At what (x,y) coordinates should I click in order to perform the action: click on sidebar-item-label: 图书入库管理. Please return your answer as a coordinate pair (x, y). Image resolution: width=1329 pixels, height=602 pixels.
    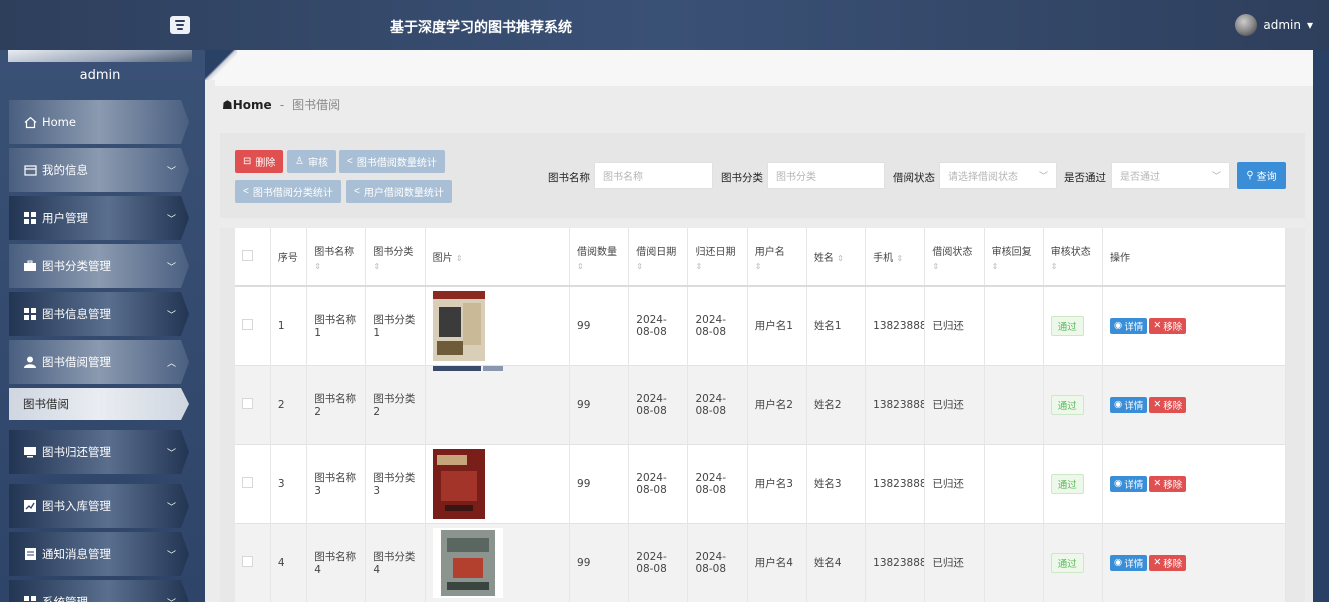
    Looking at the image, I should click on (76, 506).